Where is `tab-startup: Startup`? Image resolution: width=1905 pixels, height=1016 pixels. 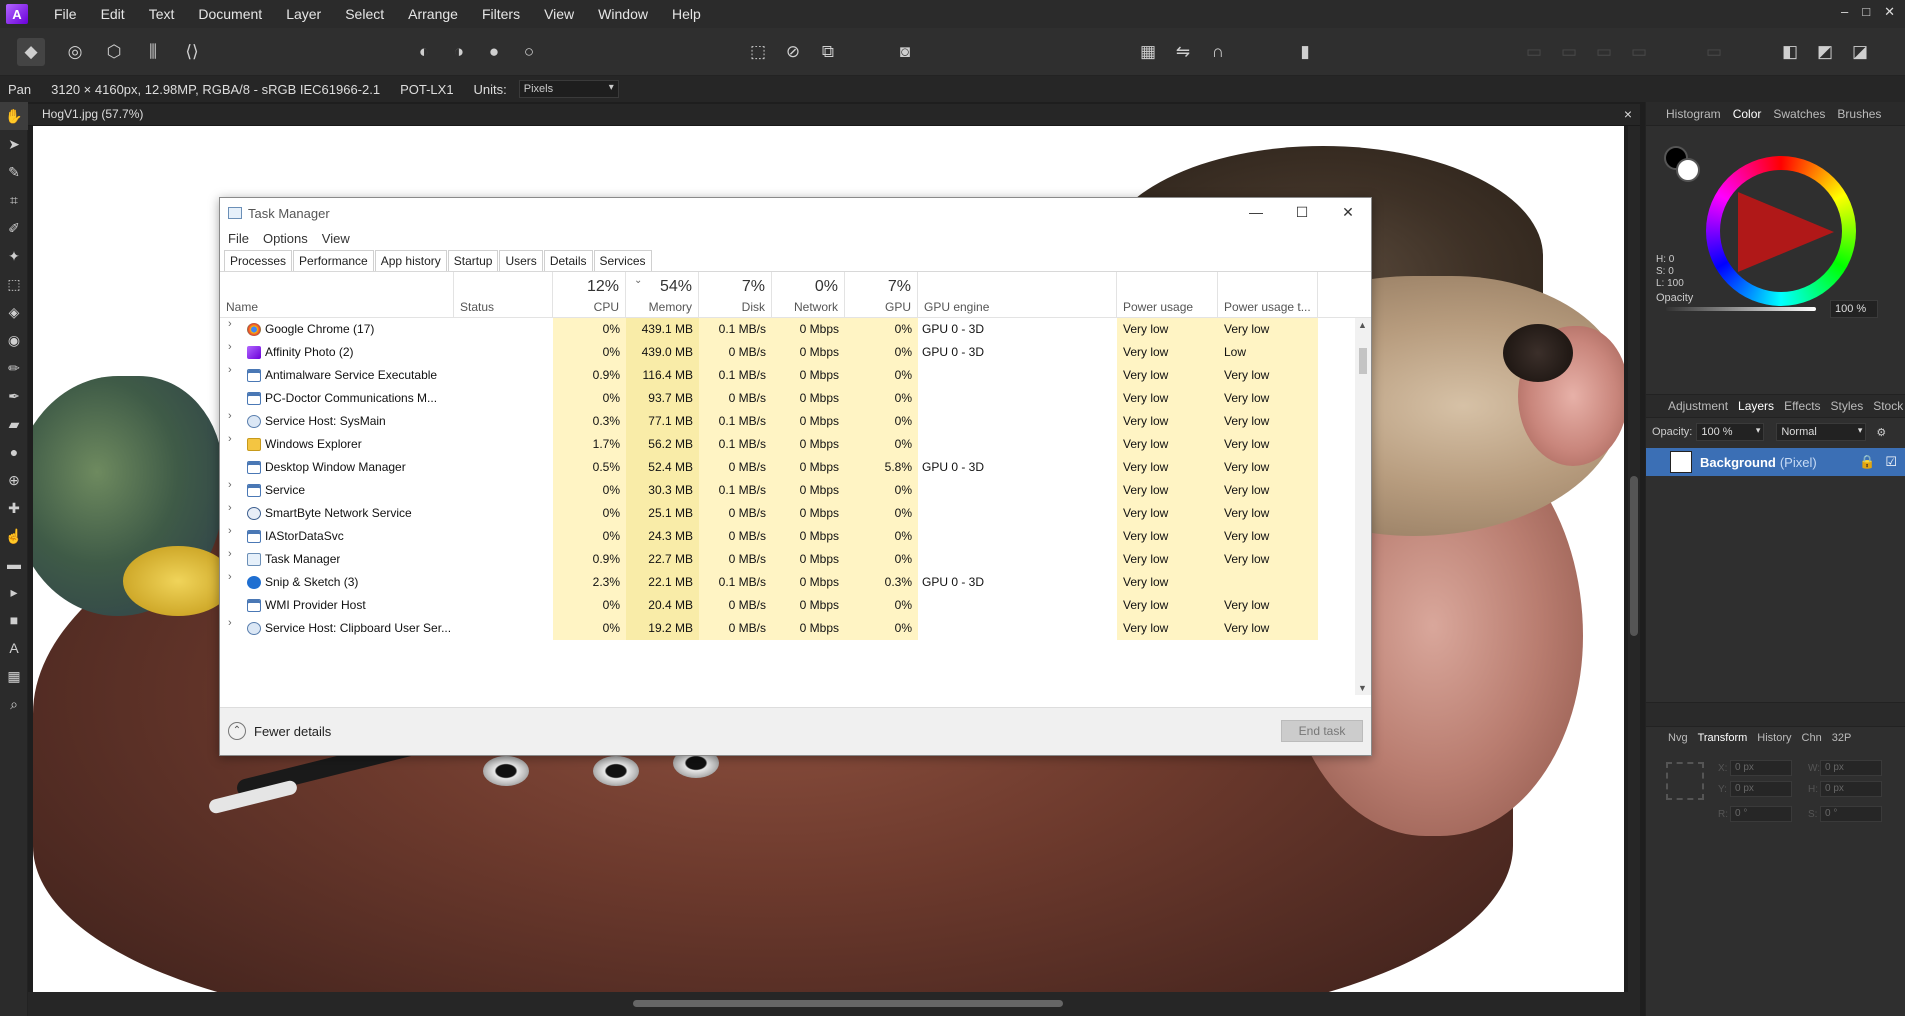
tab-startup: Startup is located at coordinates (473, 260).